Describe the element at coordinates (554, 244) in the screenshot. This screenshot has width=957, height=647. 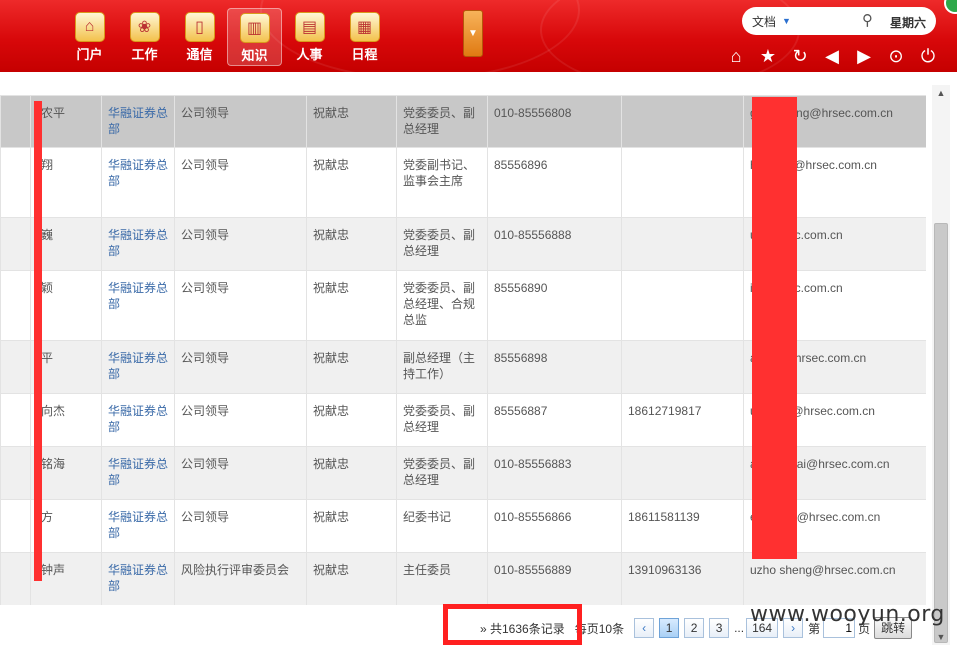
I see `cell-phone: 010-85556888` at that location.